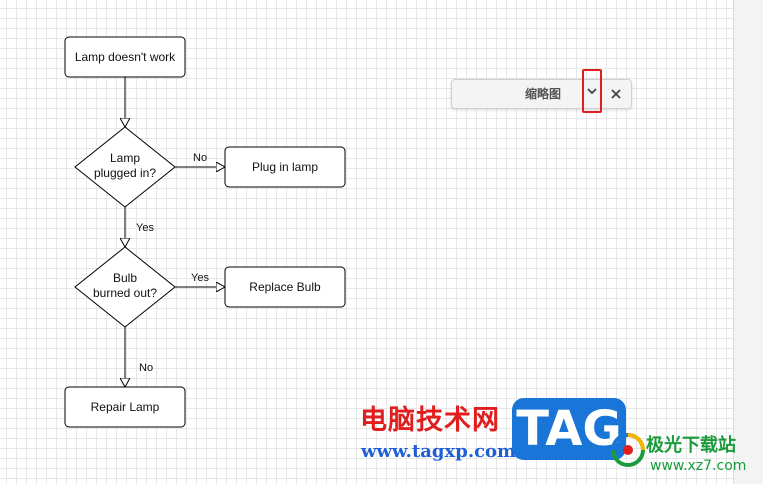 The height and width of the screenshot is (484, 763). I want to click on chevron-down-icon, so click(592, 91).